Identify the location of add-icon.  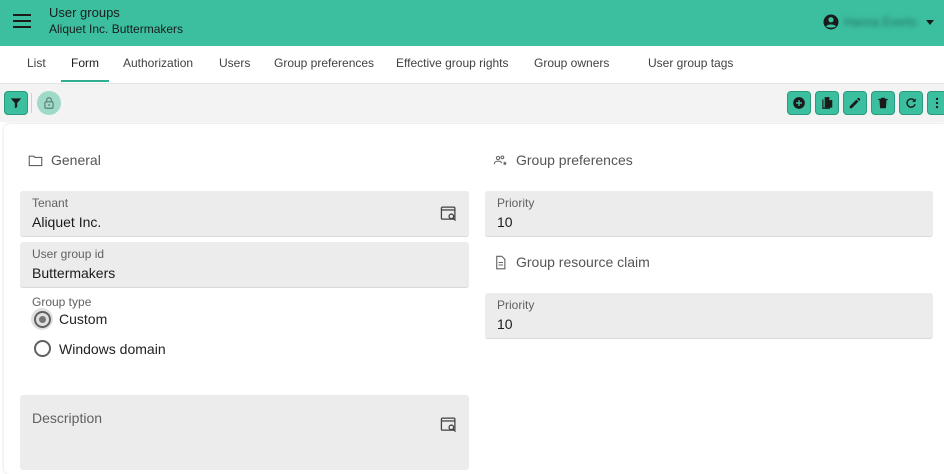
(799, 103).